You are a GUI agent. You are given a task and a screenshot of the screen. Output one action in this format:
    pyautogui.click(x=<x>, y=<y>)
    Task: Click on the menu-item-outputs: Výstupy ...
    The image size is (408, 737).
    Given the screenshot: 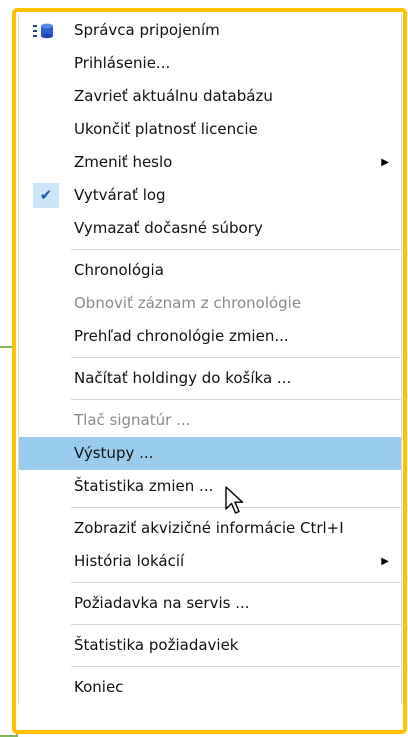 What is the action you would take?
    pyautogui.click(x=210, y=453)
    